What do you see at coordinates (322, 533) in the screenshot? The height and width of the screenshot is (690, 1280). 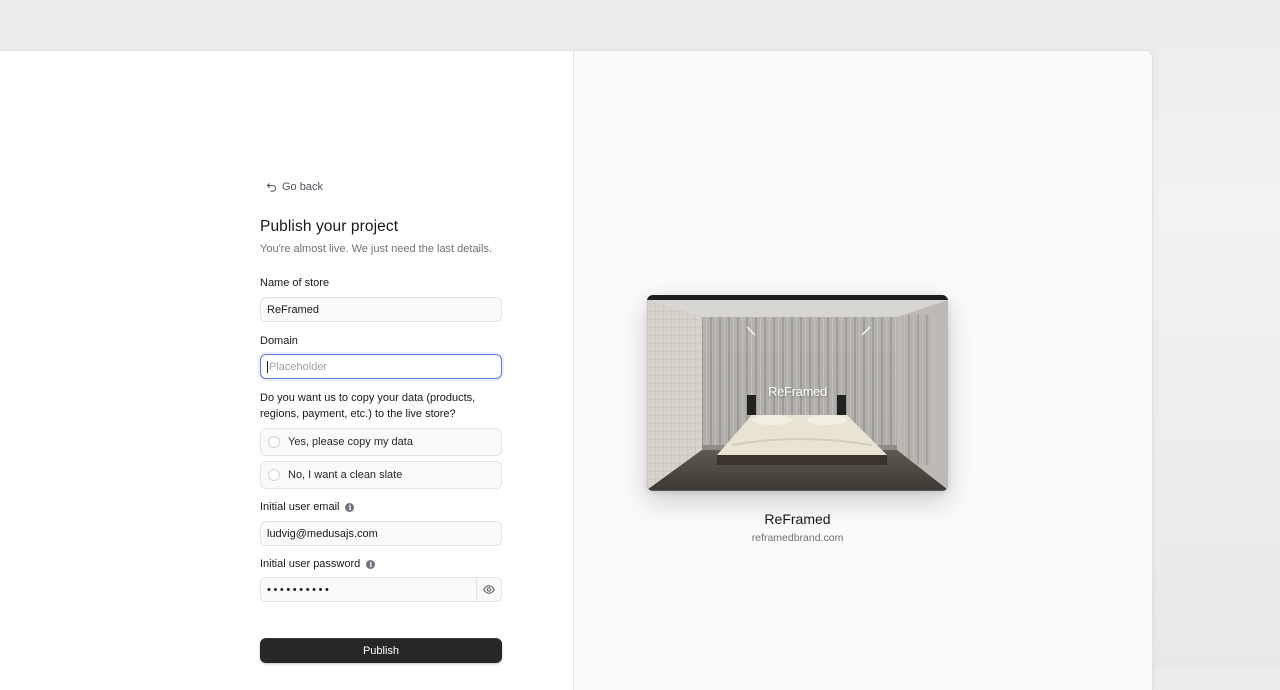 I see `email-value: ludvig@medusajs.com` at bounding box center [322, 533].